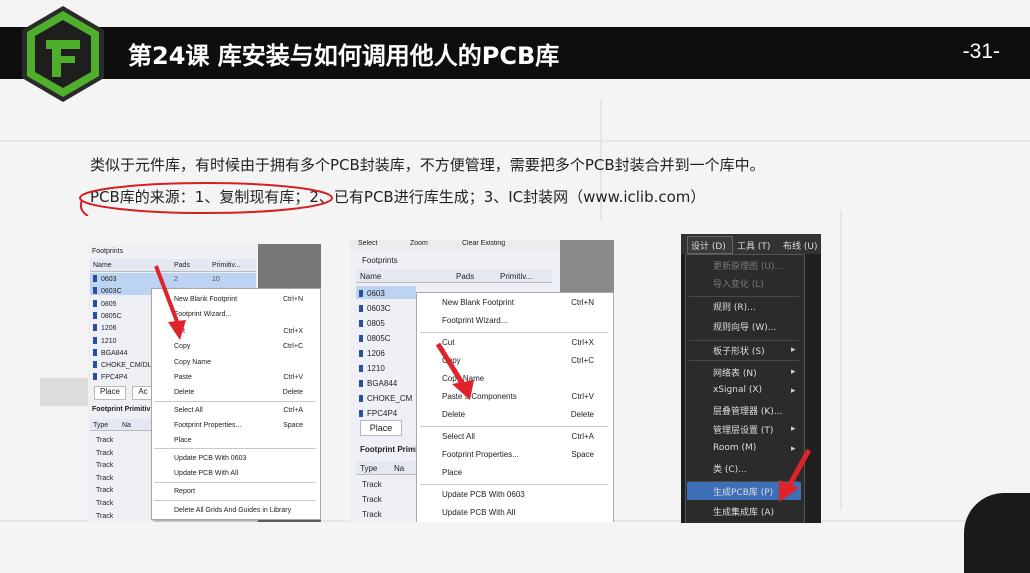 This screenshot has height=573, width=1030. I want to click on menu-shortcut: Space, so click(293, 425).